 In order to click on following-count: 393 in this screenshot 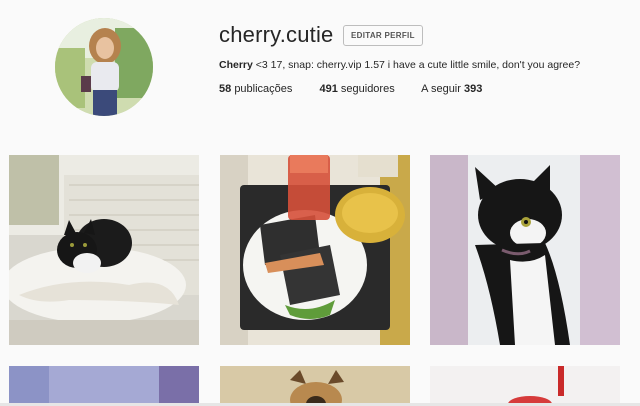, I will do `click(473, 89)`.